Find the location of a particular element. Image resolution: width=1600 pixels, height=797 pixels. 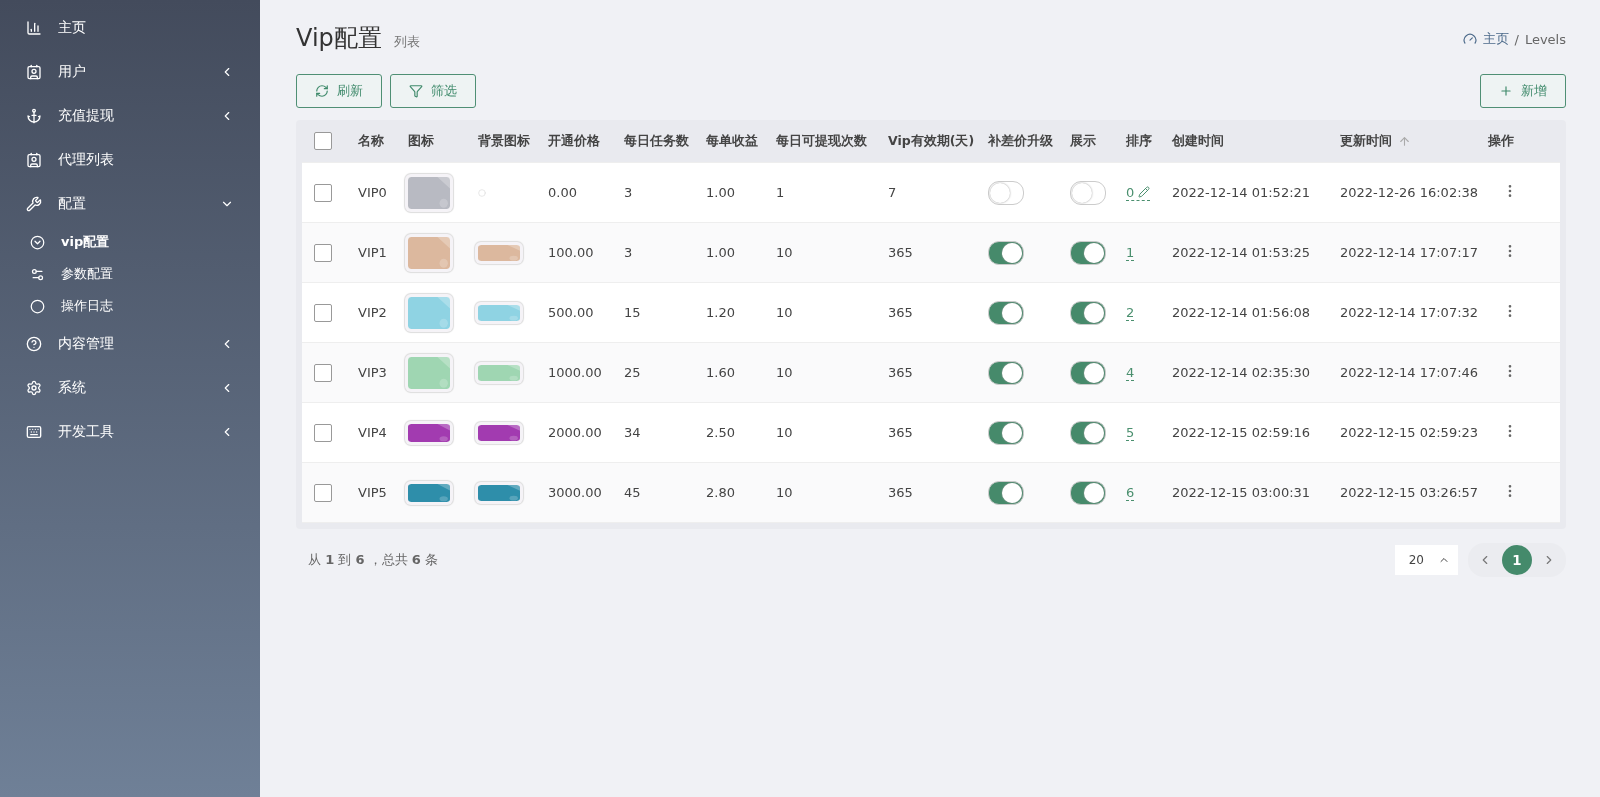

sort-value-link: 5 is located at coordinates (1130, 432).